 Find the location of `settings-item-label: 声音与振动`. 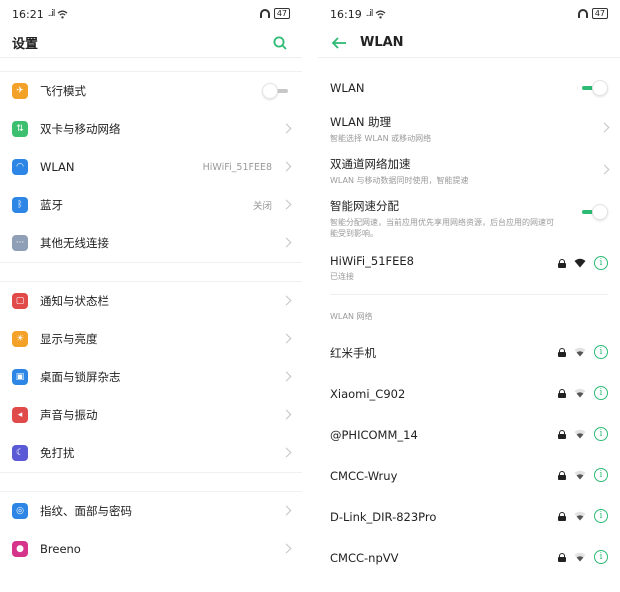

settings-item-label: 声音与振动 is located at coordinates (69, 415).